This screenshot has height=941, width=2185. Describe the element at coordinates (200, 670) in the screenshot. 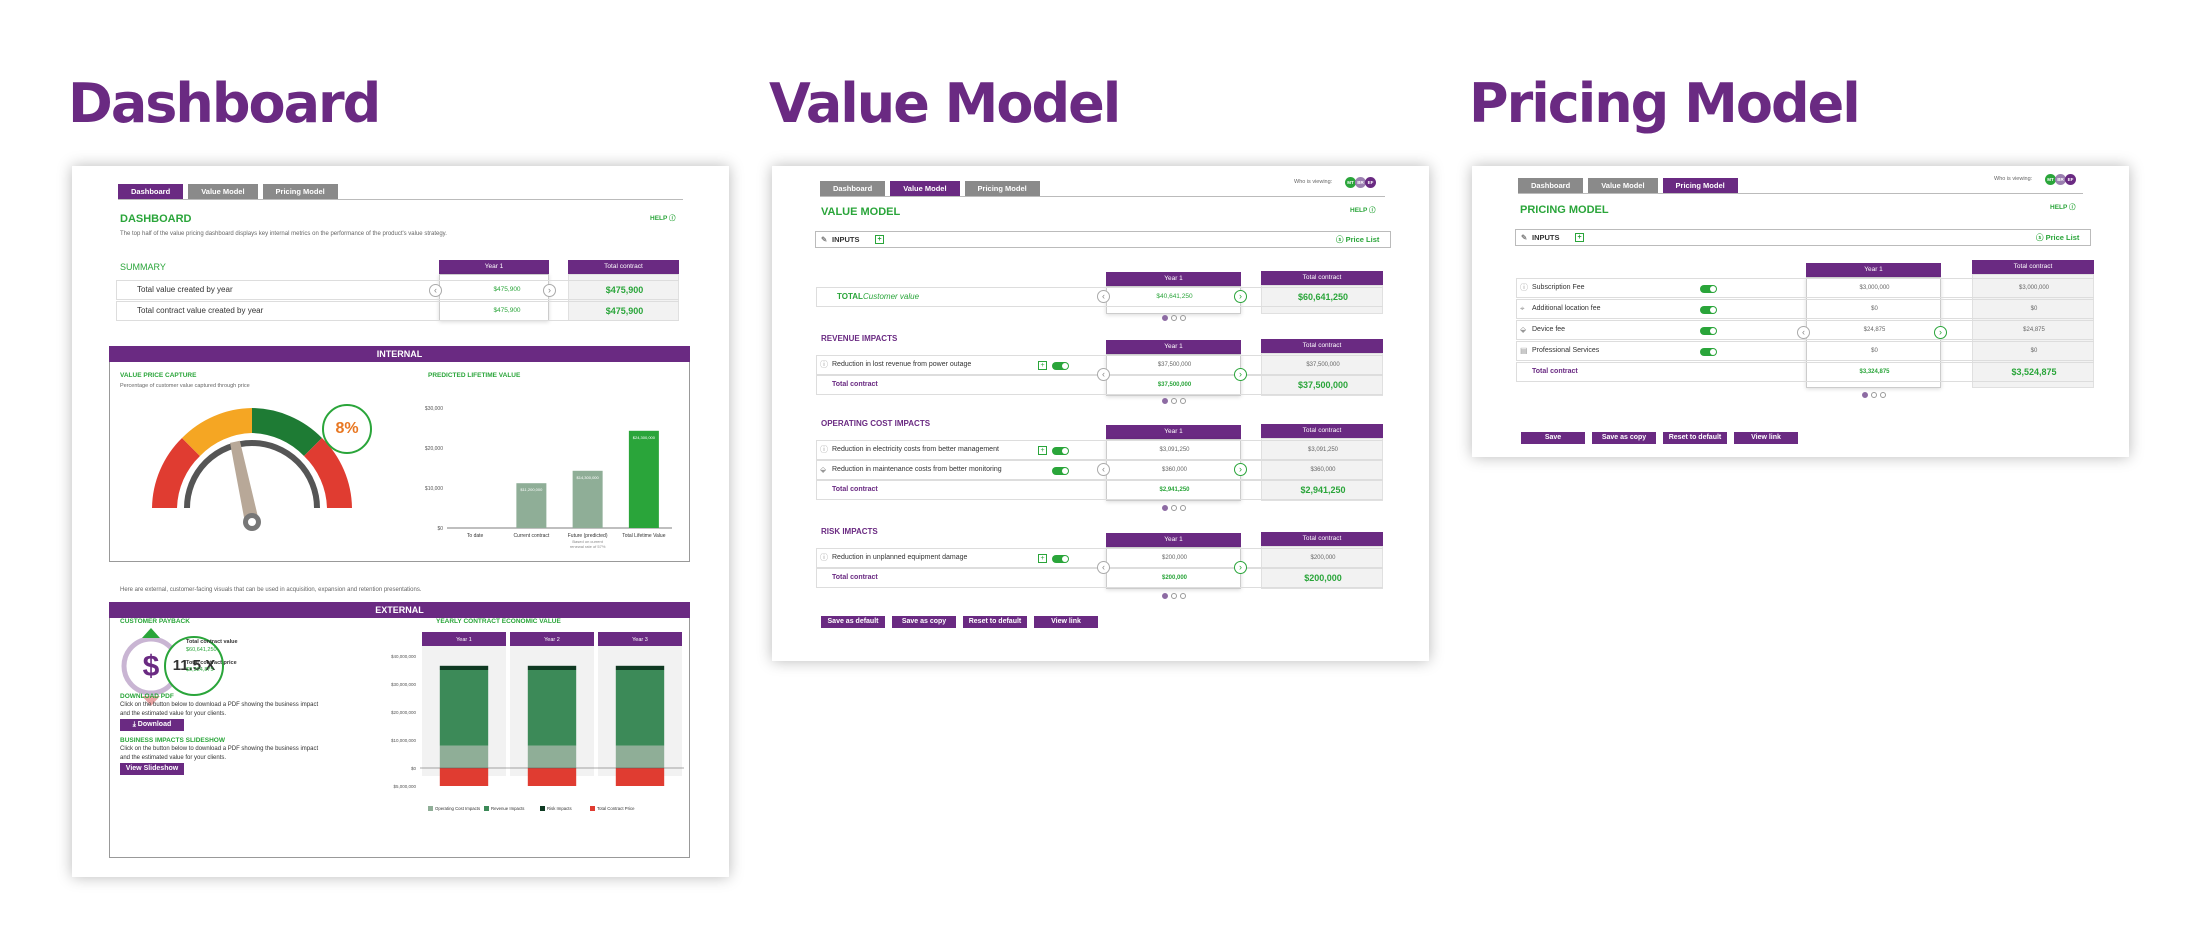

I see `tcp-value: $3,324,875` at that location.